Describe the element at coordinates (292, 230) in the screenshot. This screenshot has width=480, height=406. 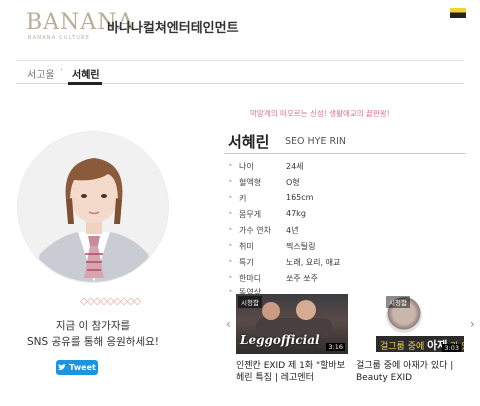
I see `info-value: 4년` at that location.